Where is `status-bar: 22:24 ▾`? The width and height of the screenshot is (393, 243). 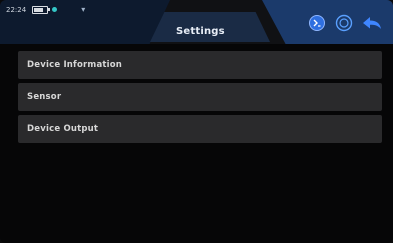 status-bar: 22:24 ▾ is located at coordinates (45, 9).